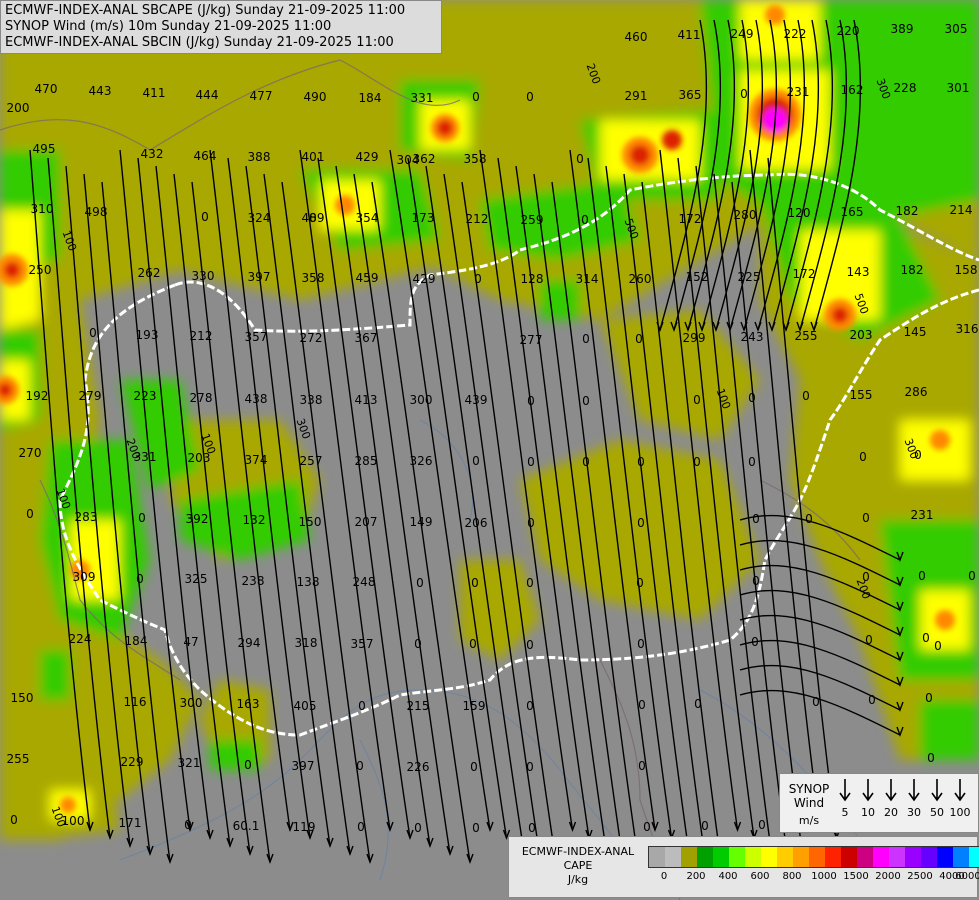 This screenshot has height=900, width=979. What do you see at coordinates (824, 876) in the screenshot?
I see `cape-legend-tick: 1000` at bounding box center [824, 876].